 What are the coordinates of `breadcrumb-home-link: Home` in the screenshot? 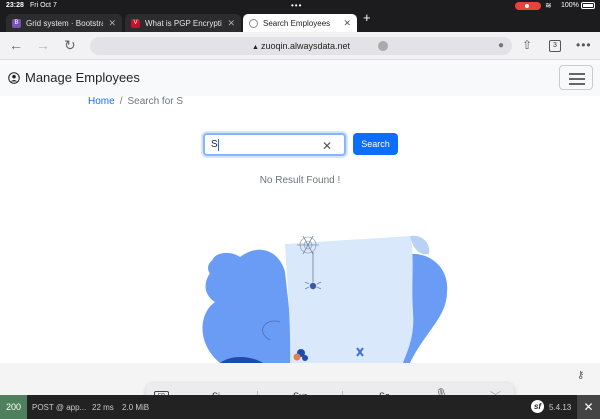 It's located at (101, 101).